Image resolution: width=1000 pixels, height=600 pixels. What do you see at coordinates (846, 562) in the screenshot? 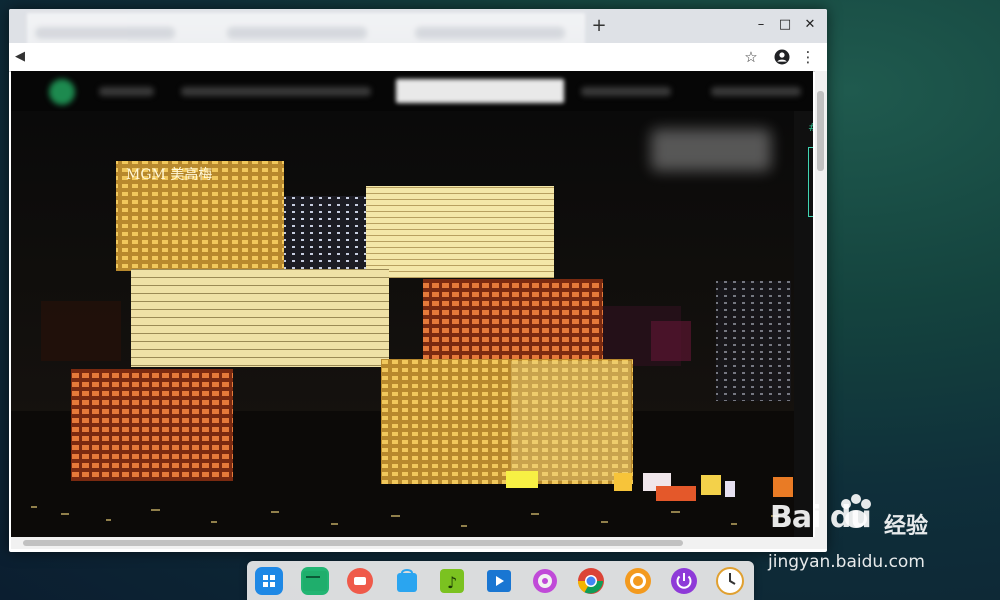
I see `watermark-url: jingyan.baidu.com` at bounding box center [846, 562].